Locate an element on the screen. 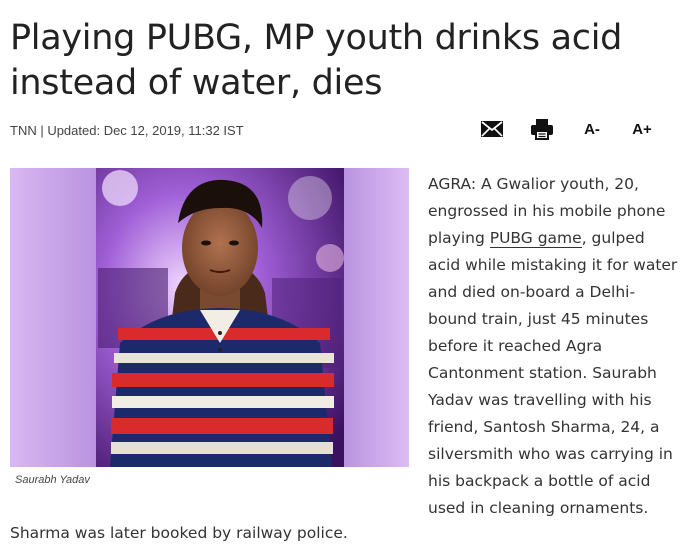 This screenshot has height=550, width=687. increase-font-button: A+ is located at coordinates (642, 129).